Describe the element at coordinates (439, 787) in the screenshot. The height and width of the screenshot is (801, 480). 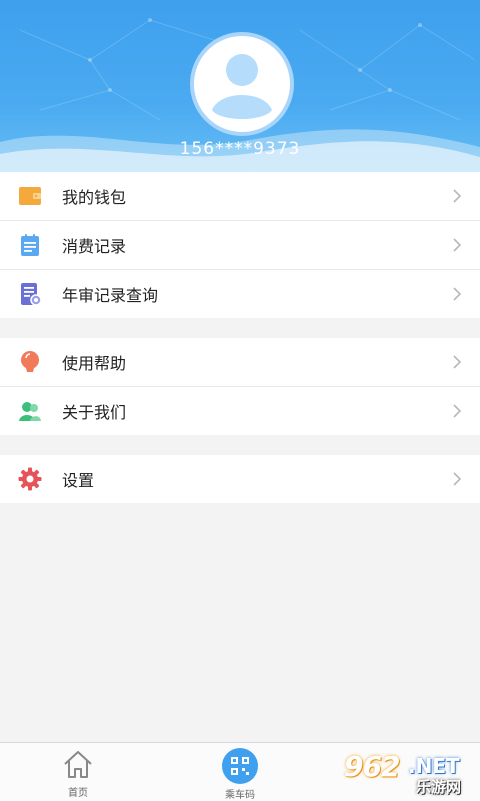
I see `watermark-site-name: 乐游网` at that location.